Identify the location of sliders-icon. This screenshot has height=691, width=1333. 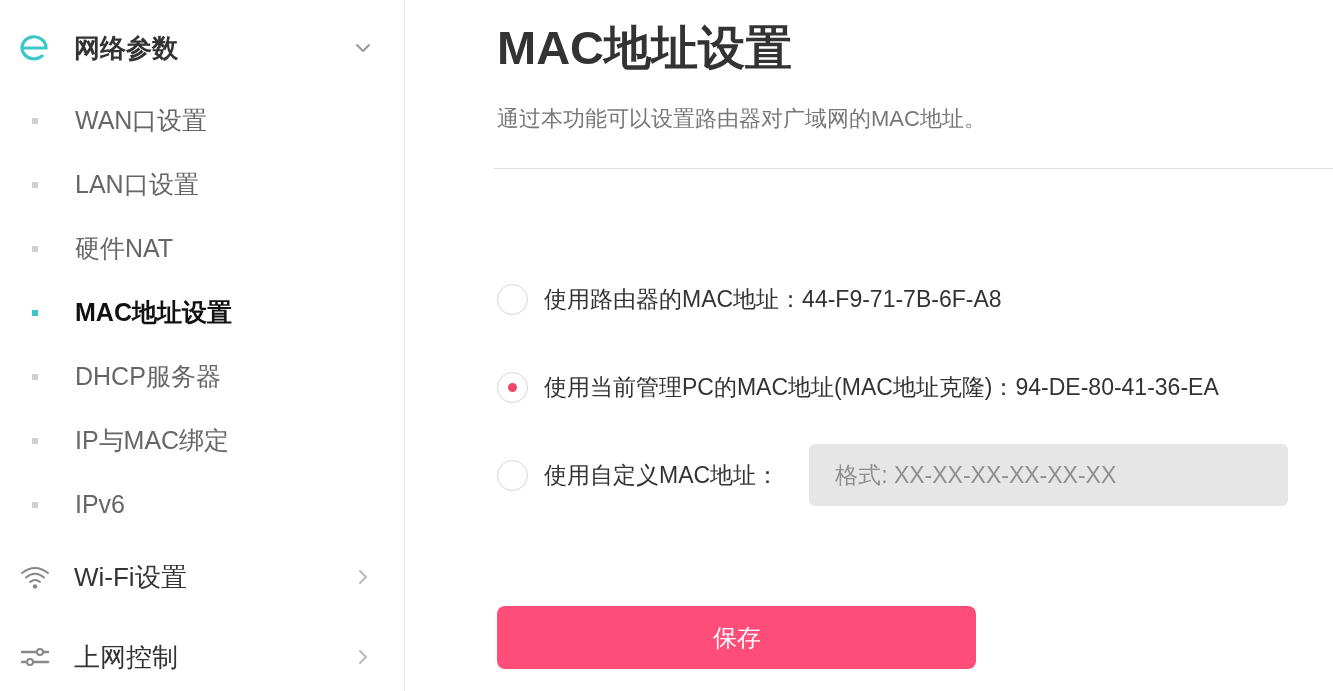
(35, 657).